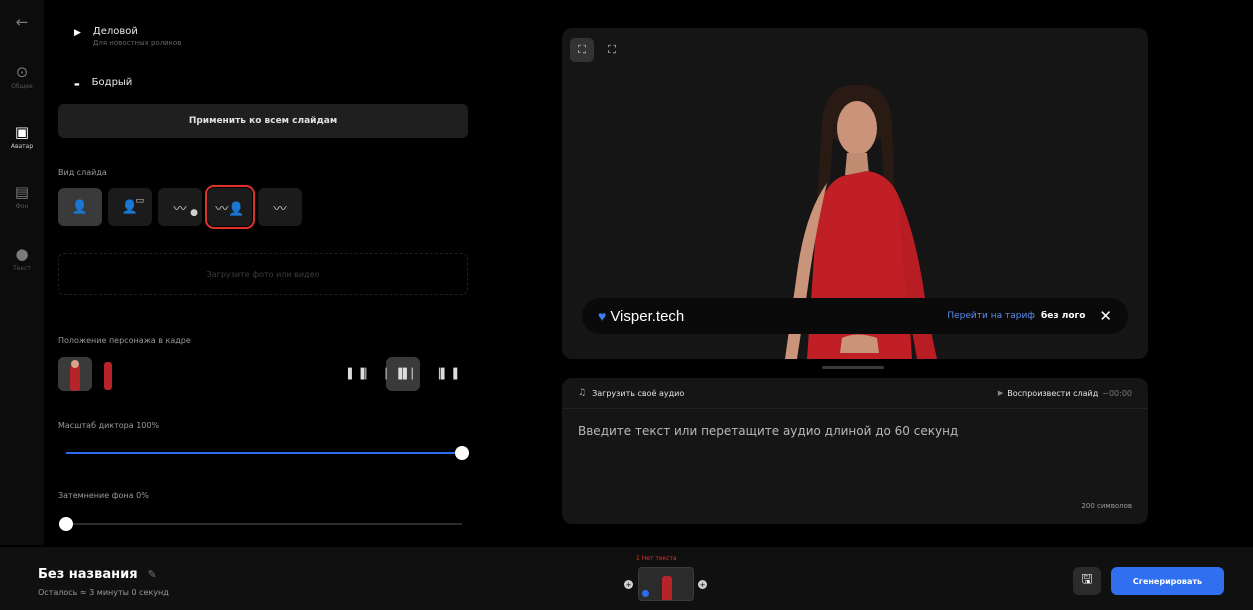 Image resolution: width=1253 pixels, height=610 pixels. What do you see at coordinates (88, 574) in the screenshot?
I see `project-title: Без названия` at bounding box center [88, 574].